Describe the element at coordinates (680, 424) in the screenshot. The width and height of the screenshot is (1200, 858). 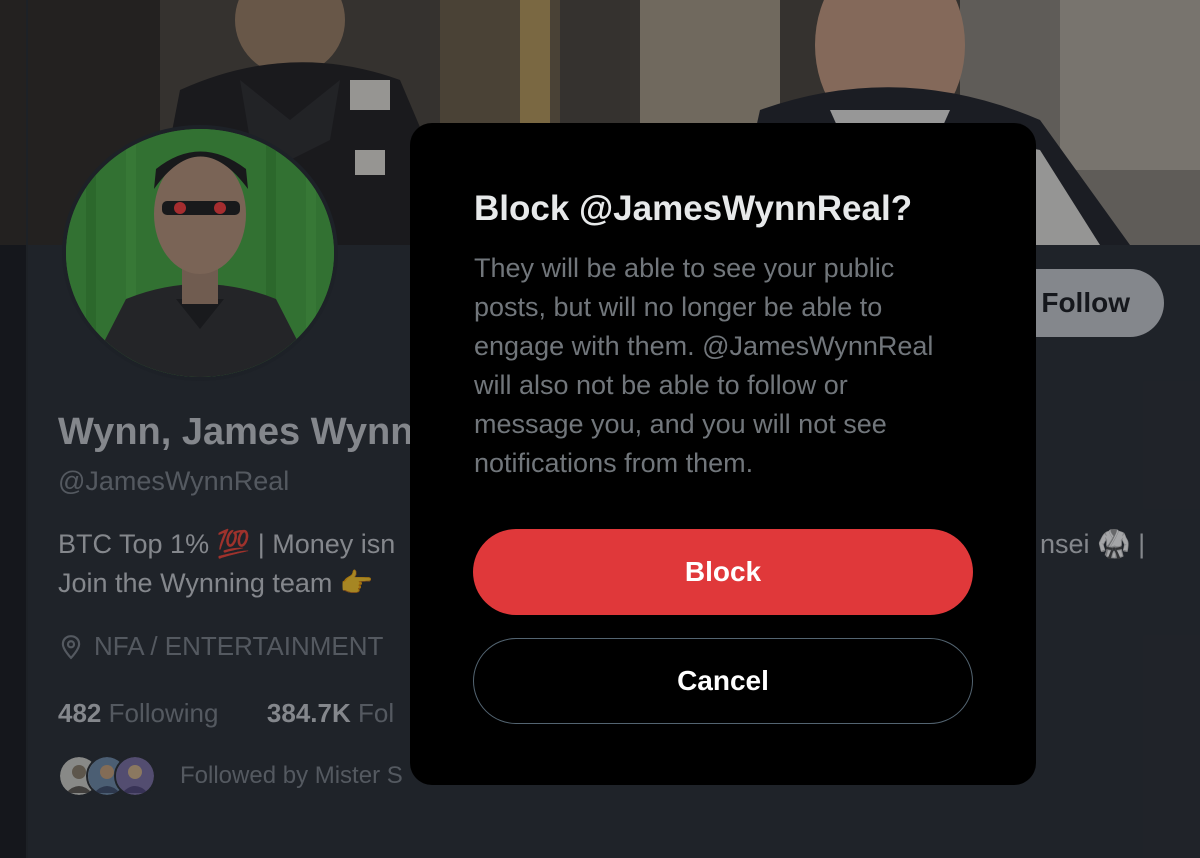
I see `dialog-description-line: message you, and you will not see` at that location.